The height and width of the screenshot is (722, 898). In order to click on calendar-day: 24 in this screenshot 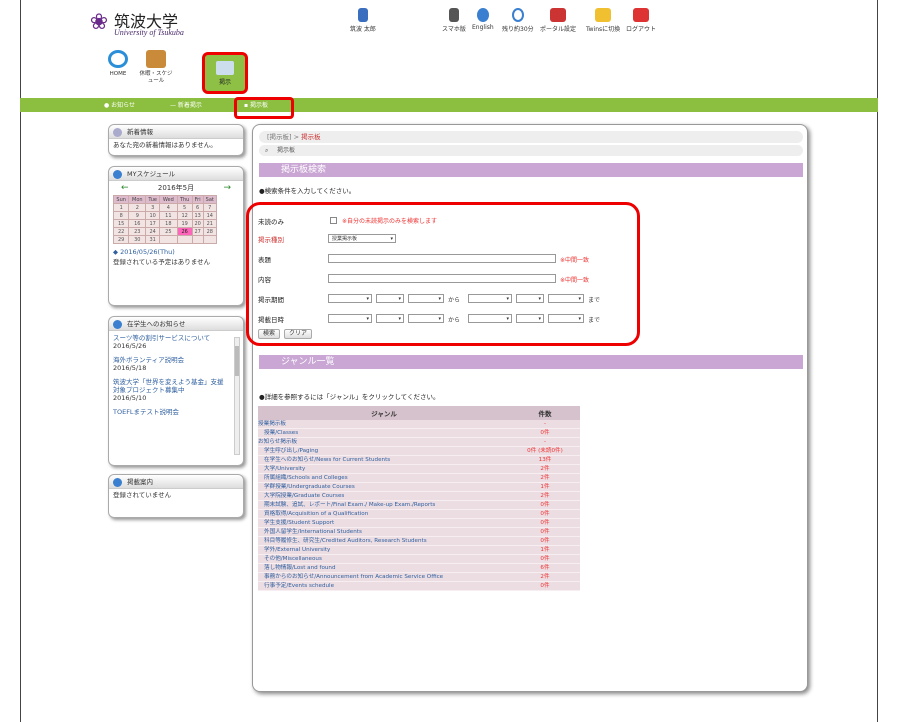, I will do `click(153, 231)`.